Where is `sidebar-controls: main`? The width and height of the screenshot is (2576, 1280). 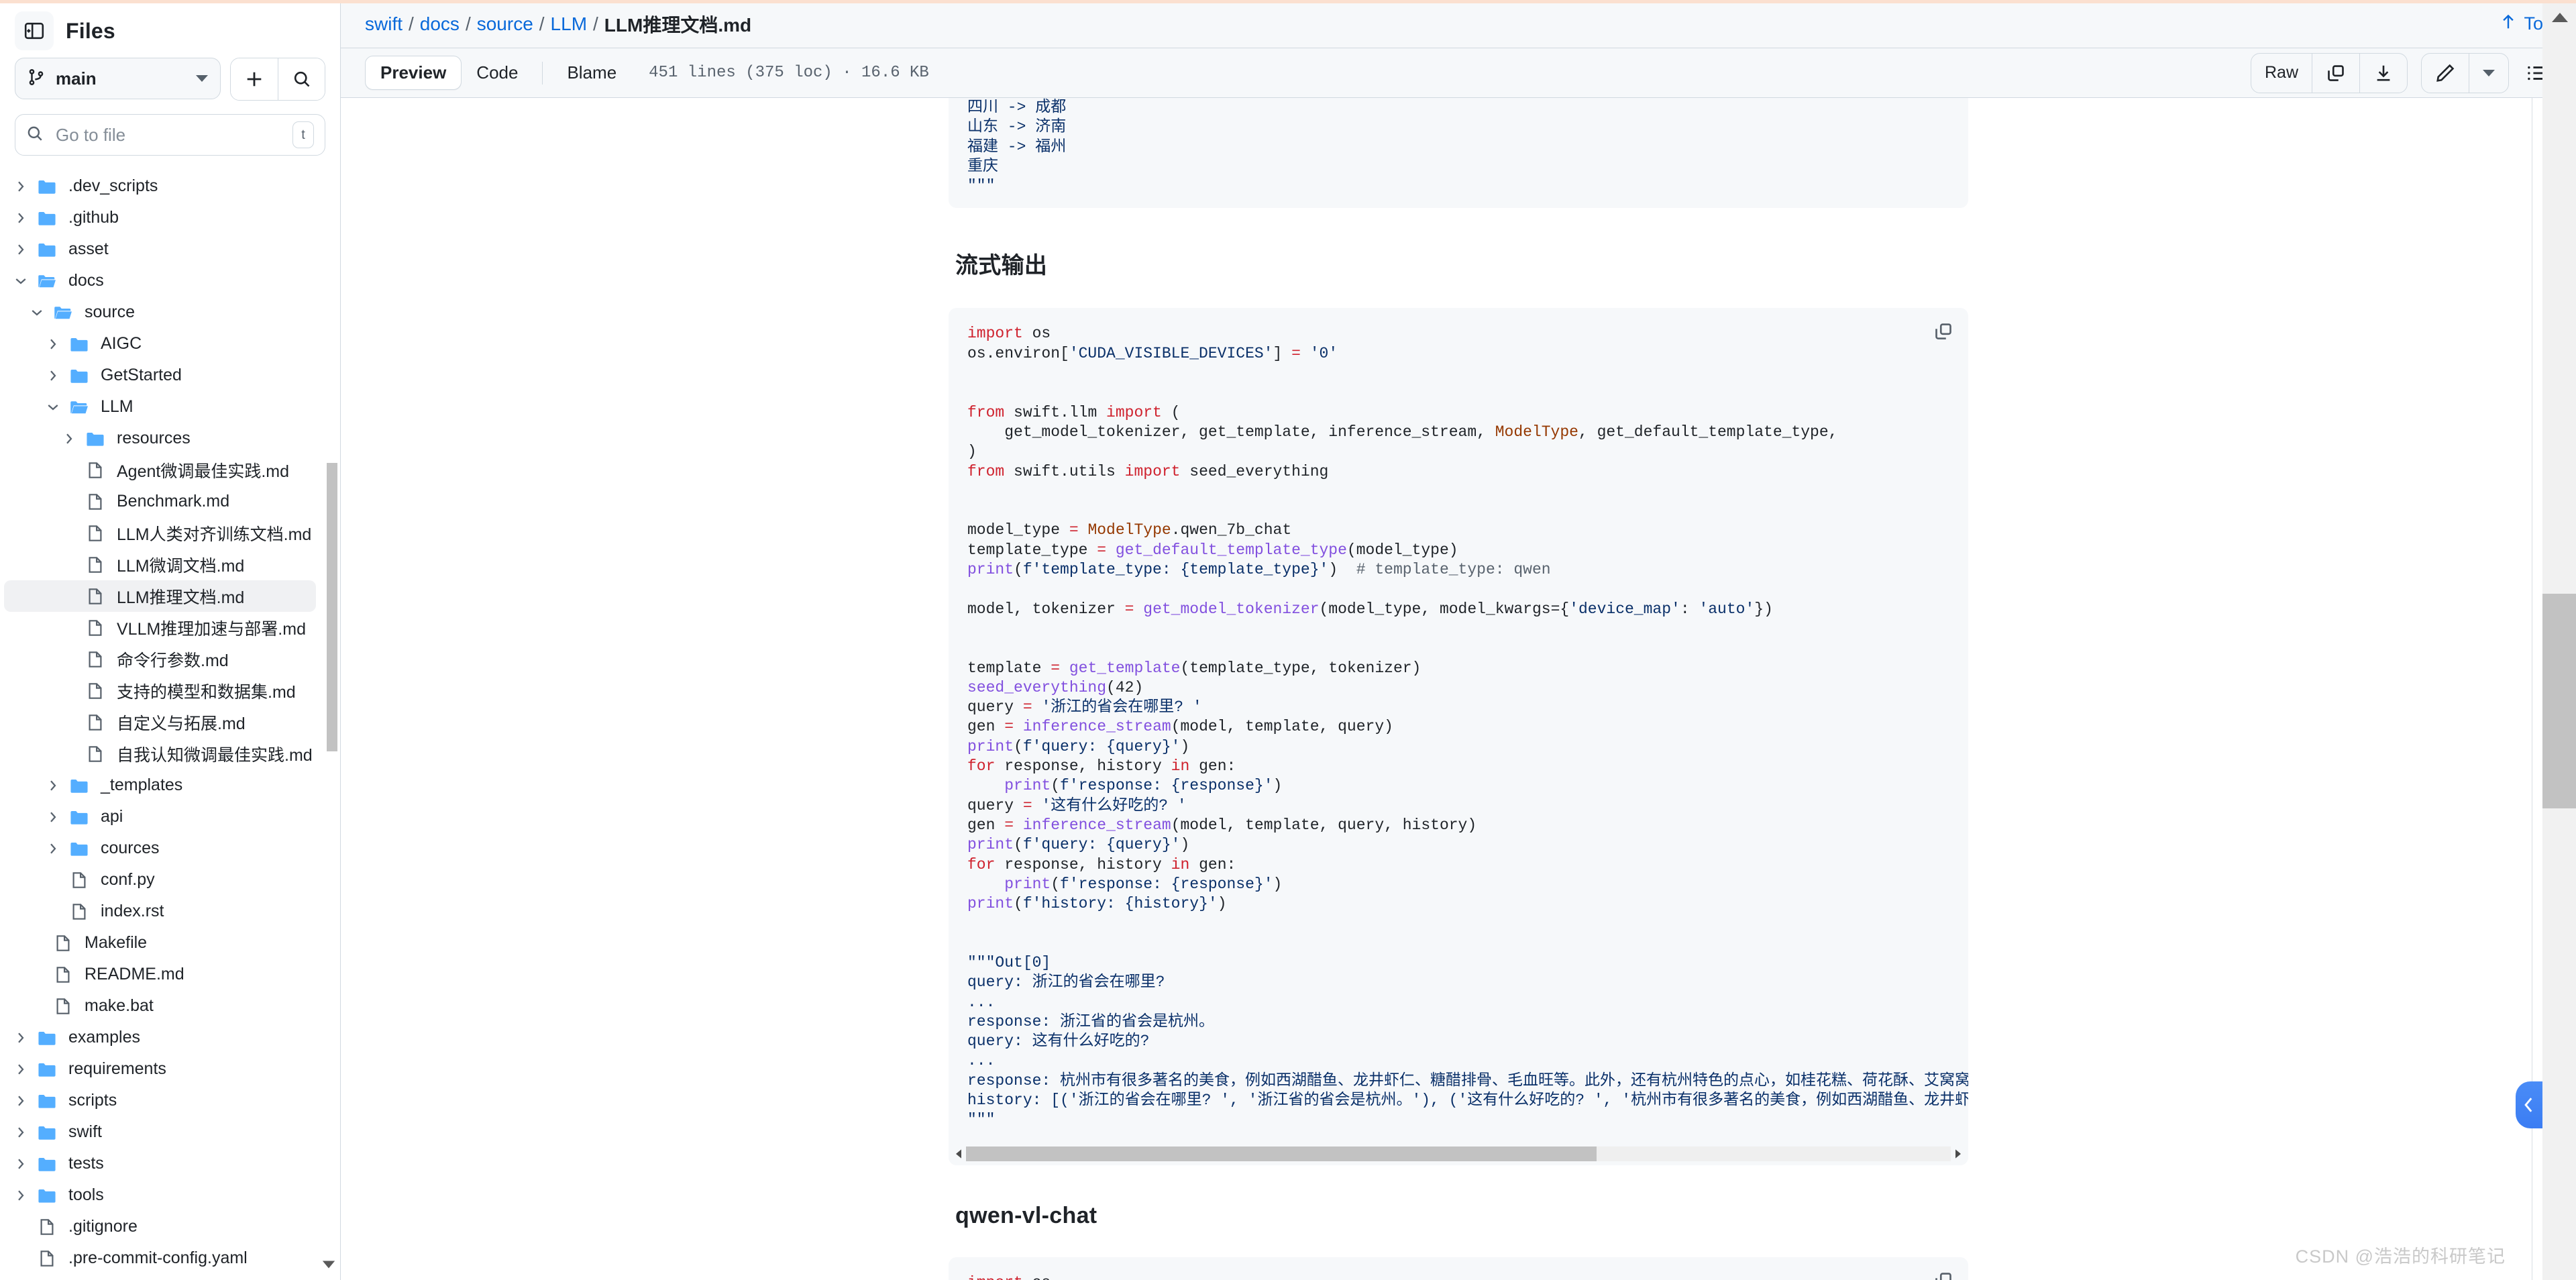
sidebar-controls: main is located at coordinates (170, 79).